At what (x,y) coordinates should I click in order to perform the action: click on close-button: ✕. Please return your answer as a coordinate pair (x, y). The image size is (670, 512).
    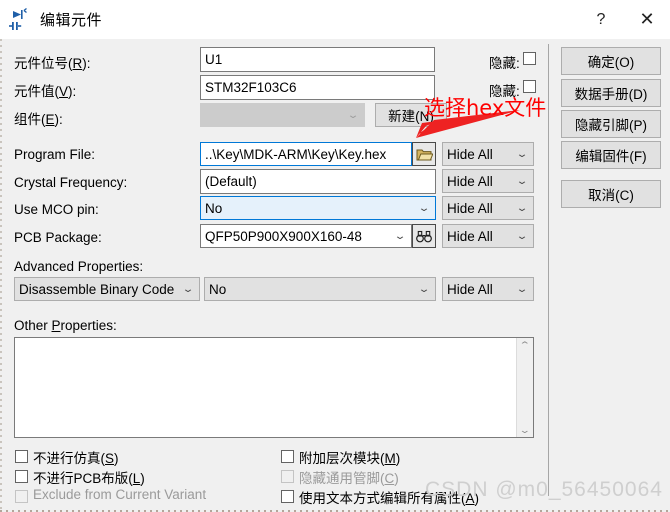
    Looking at the image, I should click on (647, 19).